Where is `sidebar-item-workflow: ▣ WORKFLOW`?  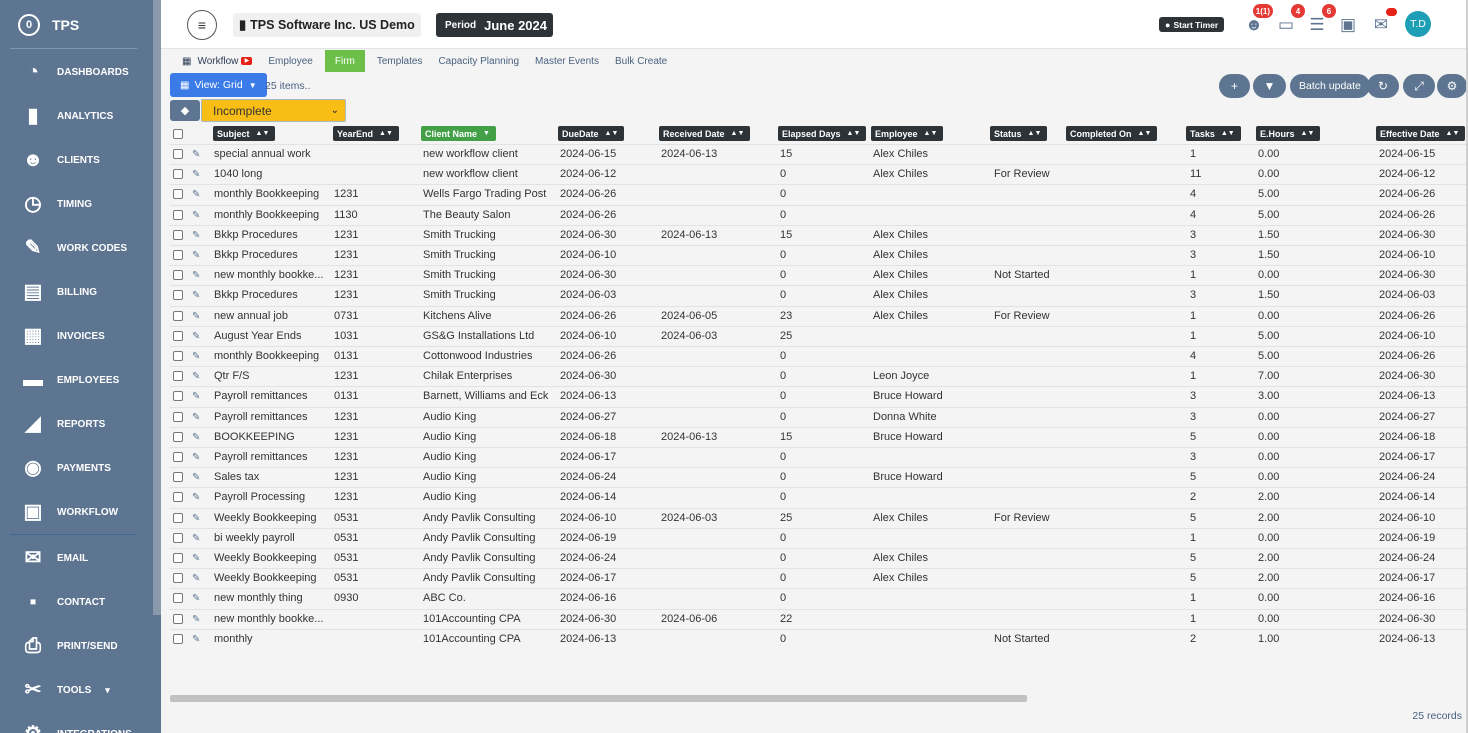
sidebar-item-workflow: ▣ WORKFLOW is located at coordinates (75, 512).